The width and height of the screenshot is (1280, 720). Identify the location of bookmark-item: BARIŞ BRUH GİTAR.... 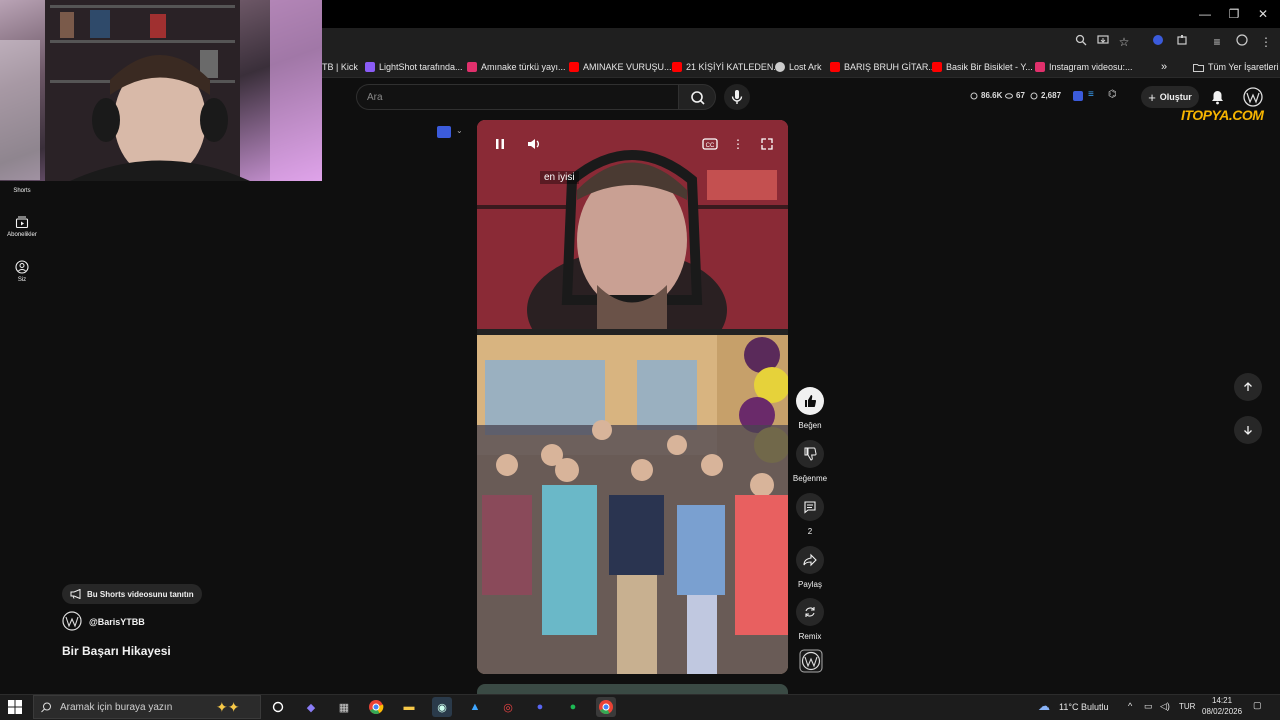
(883, 67).